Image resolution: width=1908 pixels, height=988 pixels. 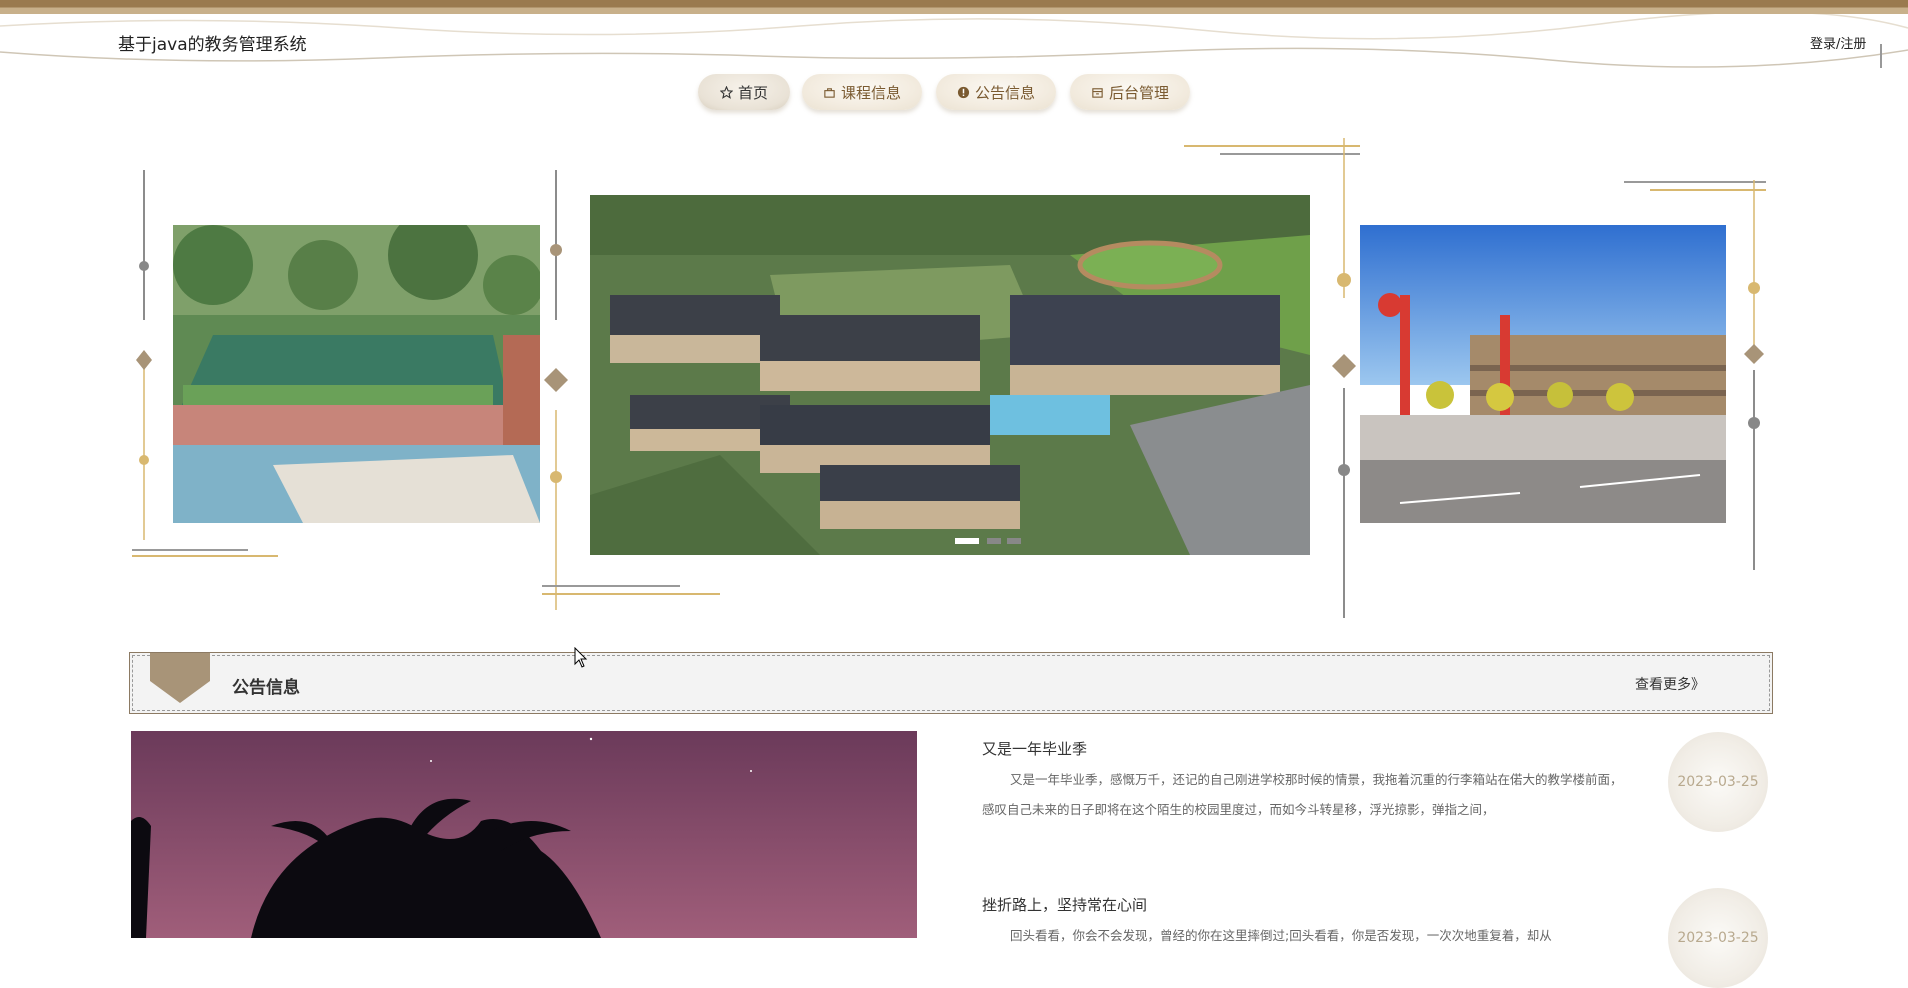 I want to click on notice-featured-image, so click(x=524, y=834).